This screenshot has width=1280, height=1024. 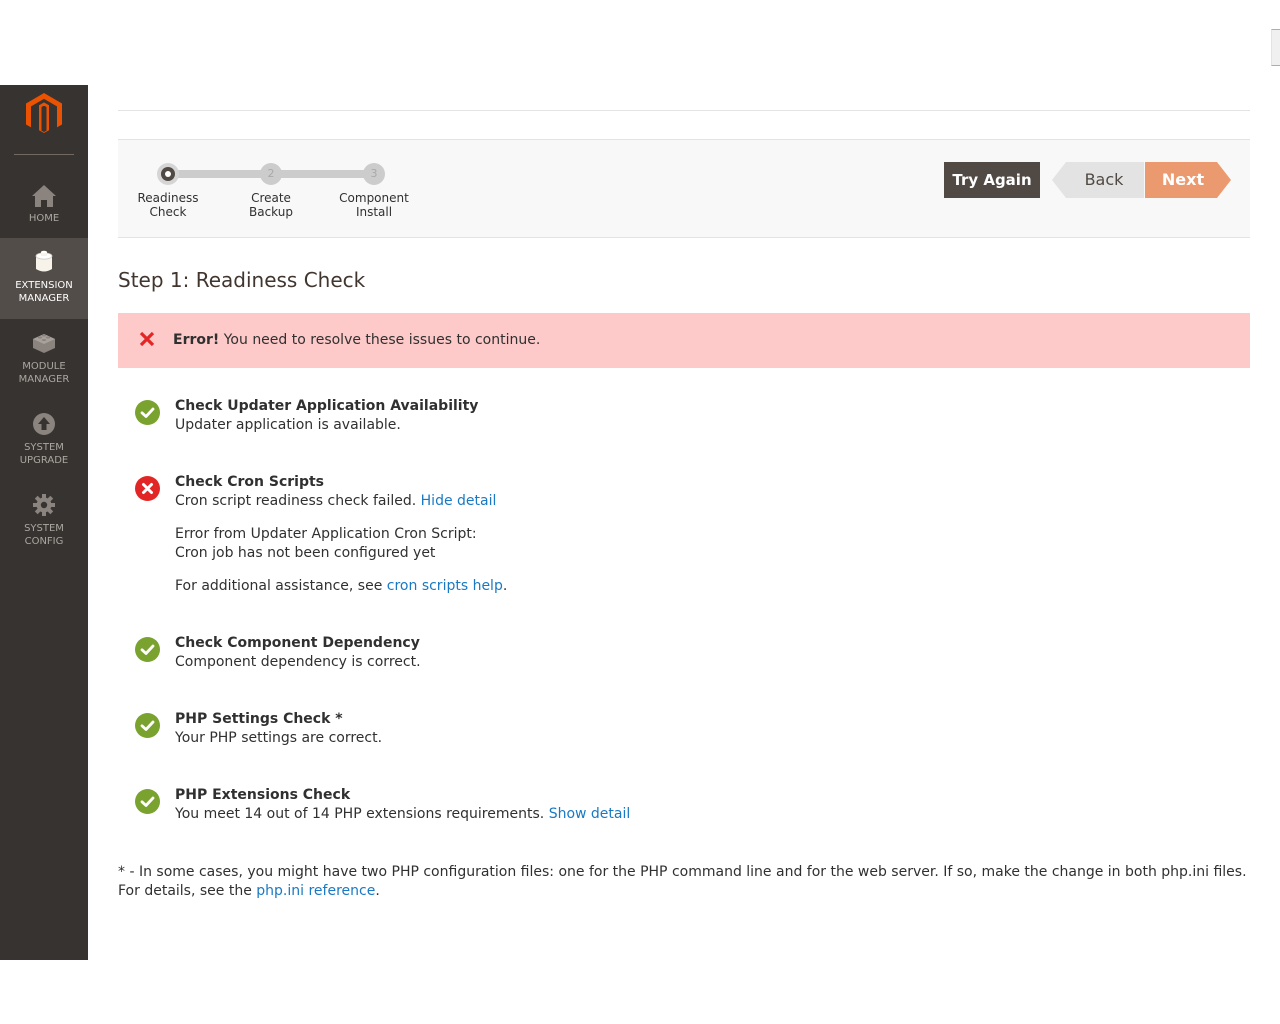 I want to click on sidebar-item-label: MODULE, so click(x=44, y=366).